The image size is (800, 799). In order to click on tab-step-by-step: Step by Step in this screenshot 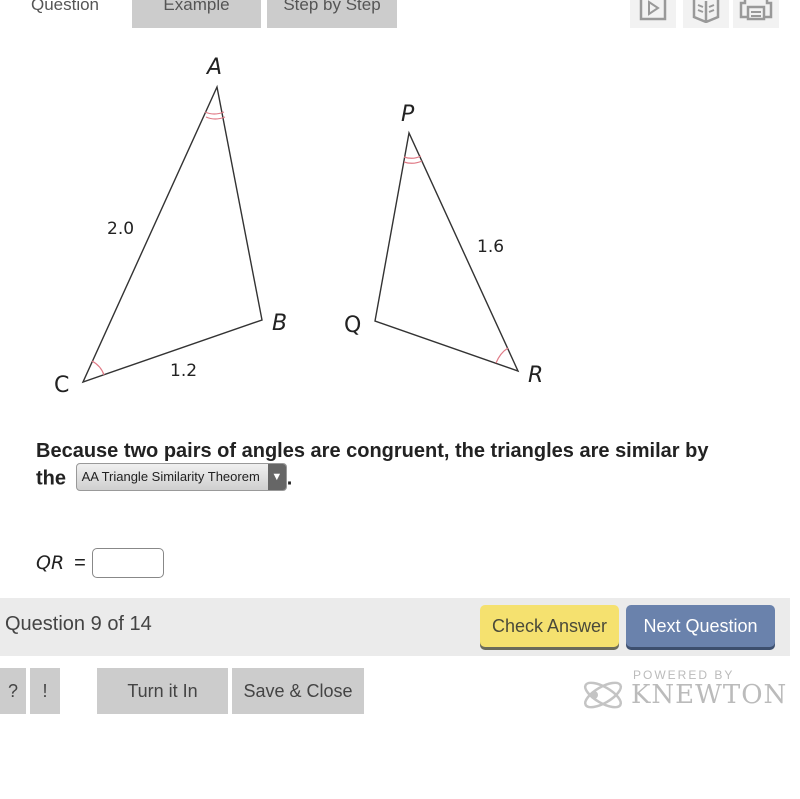, I will do `click(332, 14)`.